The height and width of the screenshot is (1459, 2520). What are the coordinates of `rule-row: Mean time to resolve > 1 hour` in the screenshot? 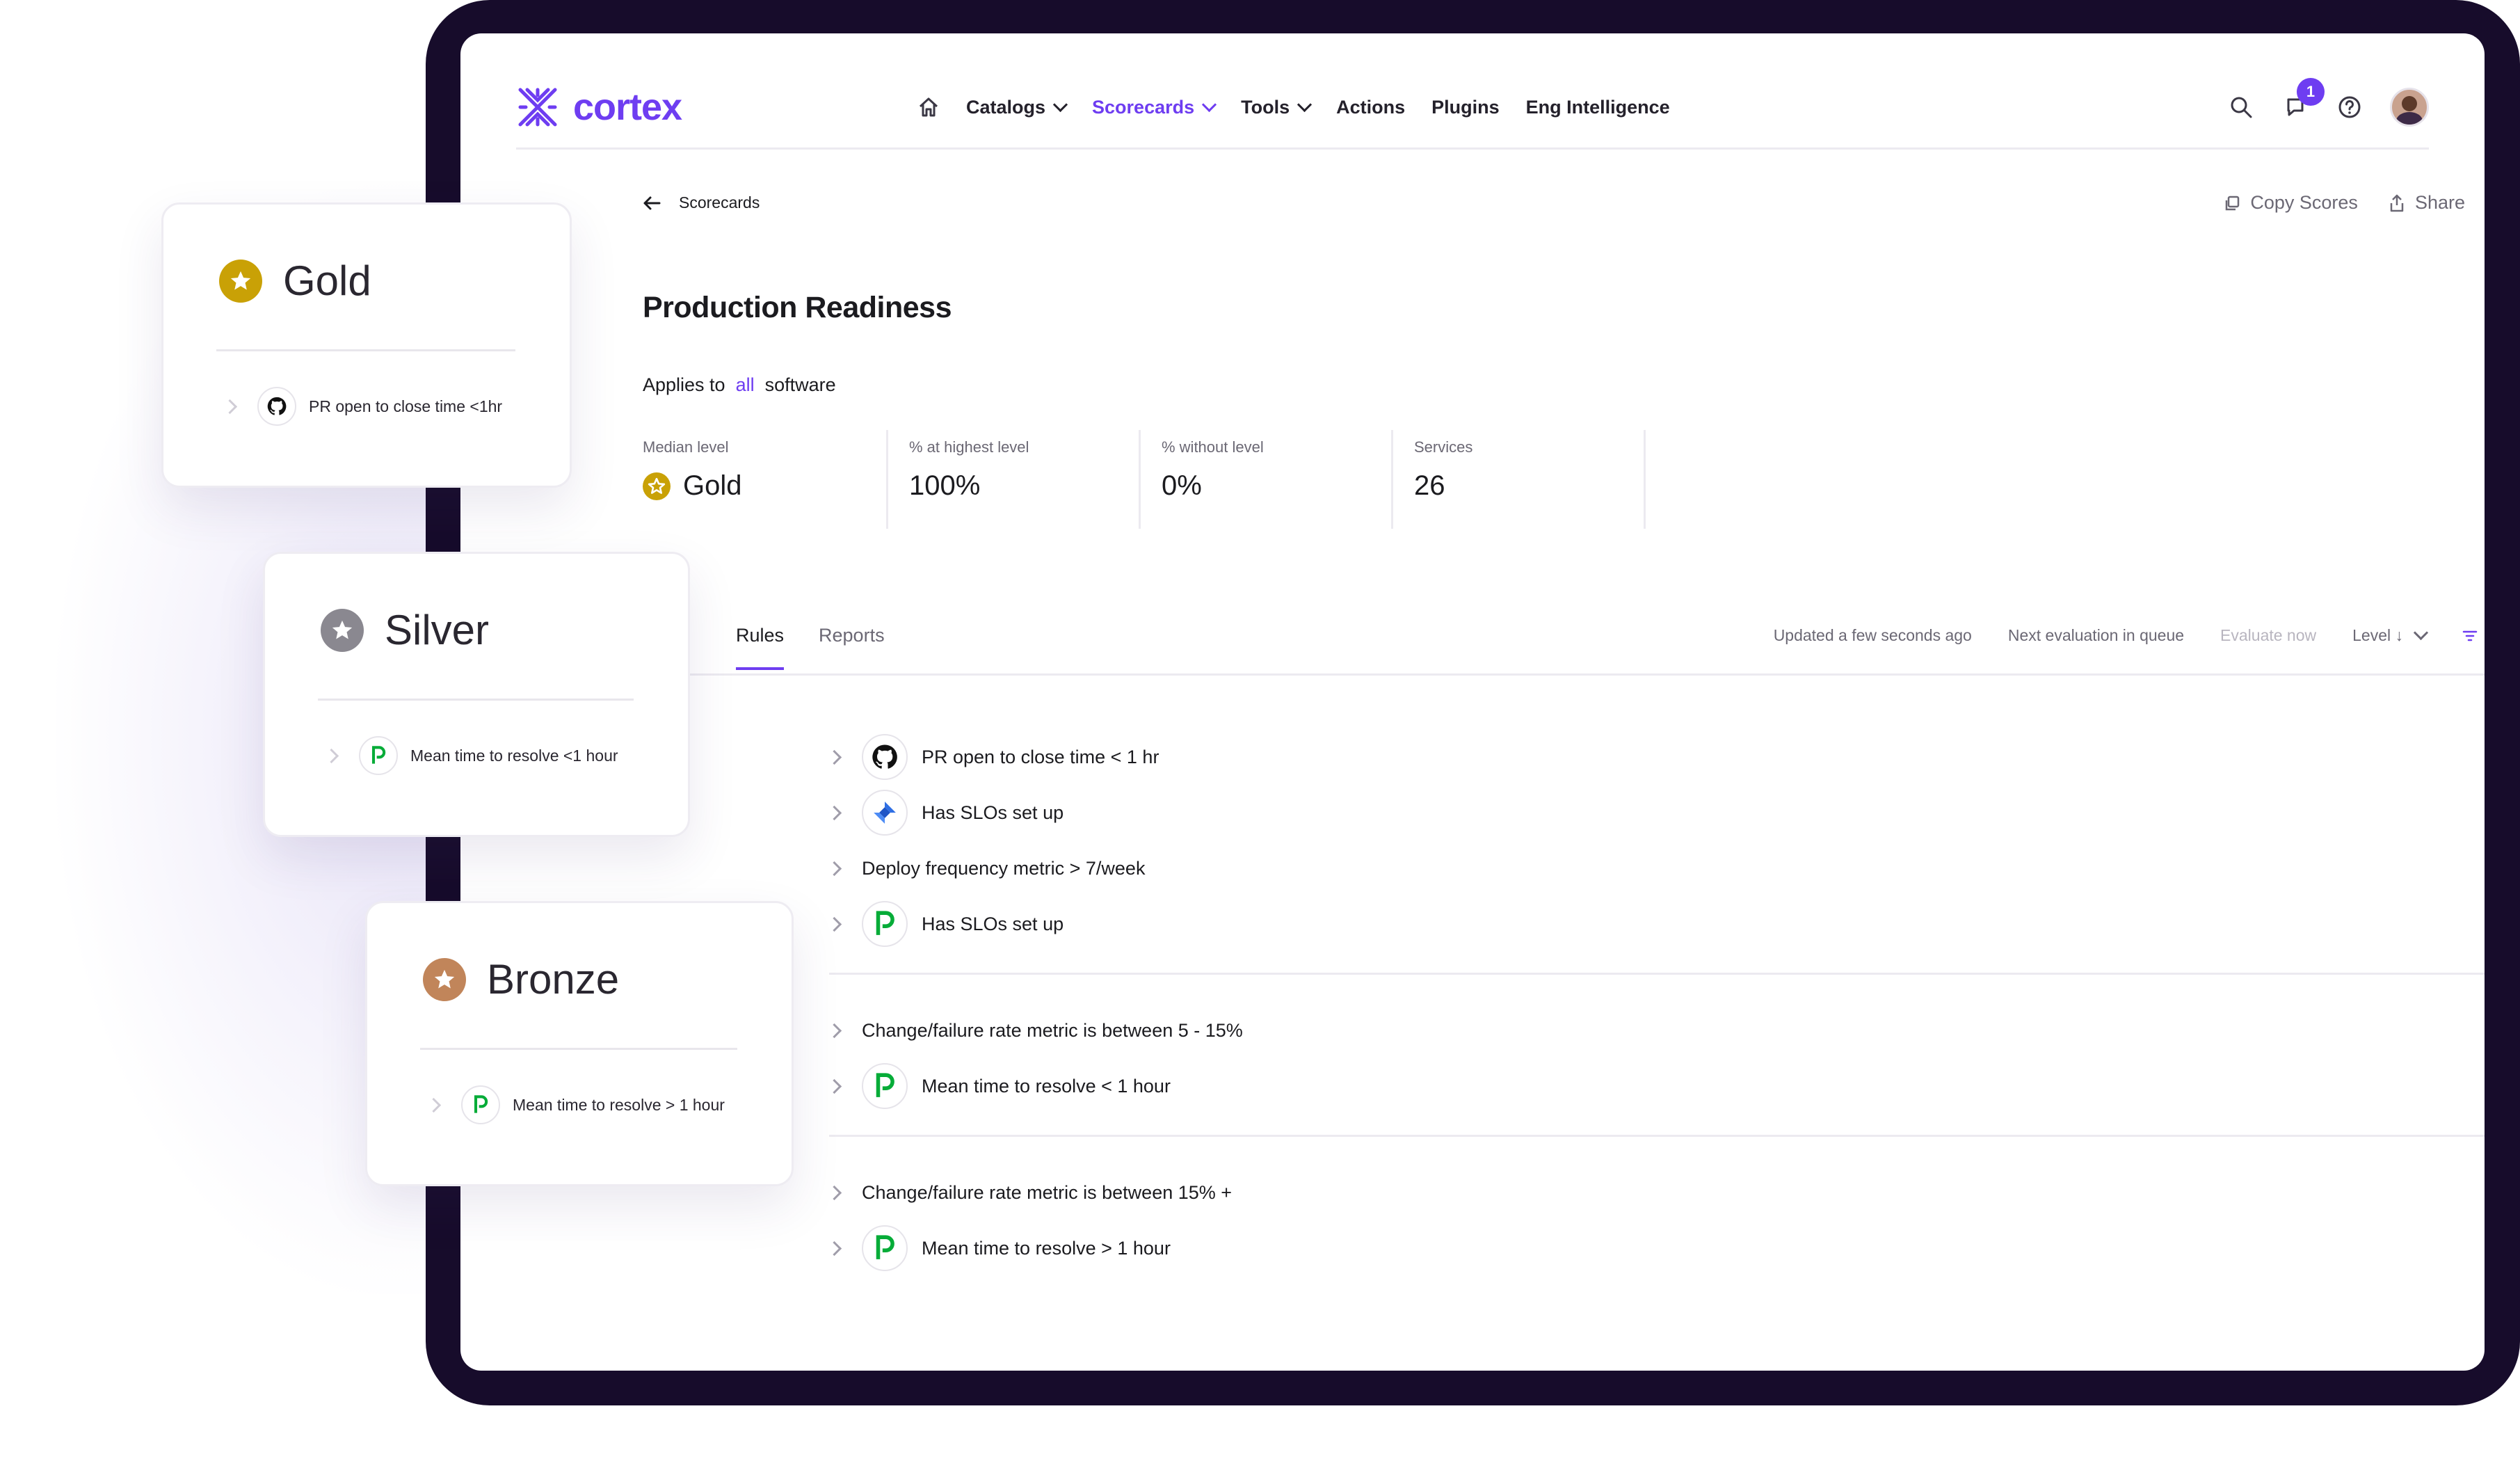 It's located at (1656, 1248).